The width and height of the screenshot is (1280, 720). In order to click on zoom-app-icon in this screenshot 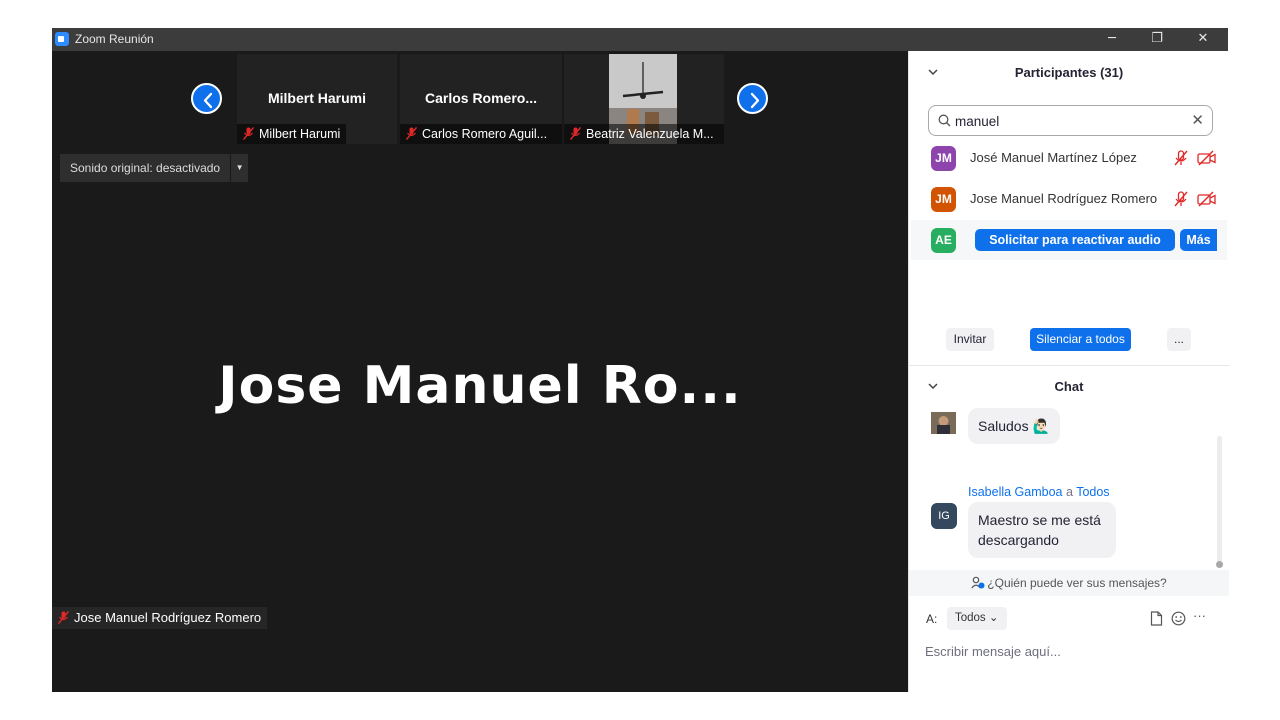, I will do `click(62, 39)`.